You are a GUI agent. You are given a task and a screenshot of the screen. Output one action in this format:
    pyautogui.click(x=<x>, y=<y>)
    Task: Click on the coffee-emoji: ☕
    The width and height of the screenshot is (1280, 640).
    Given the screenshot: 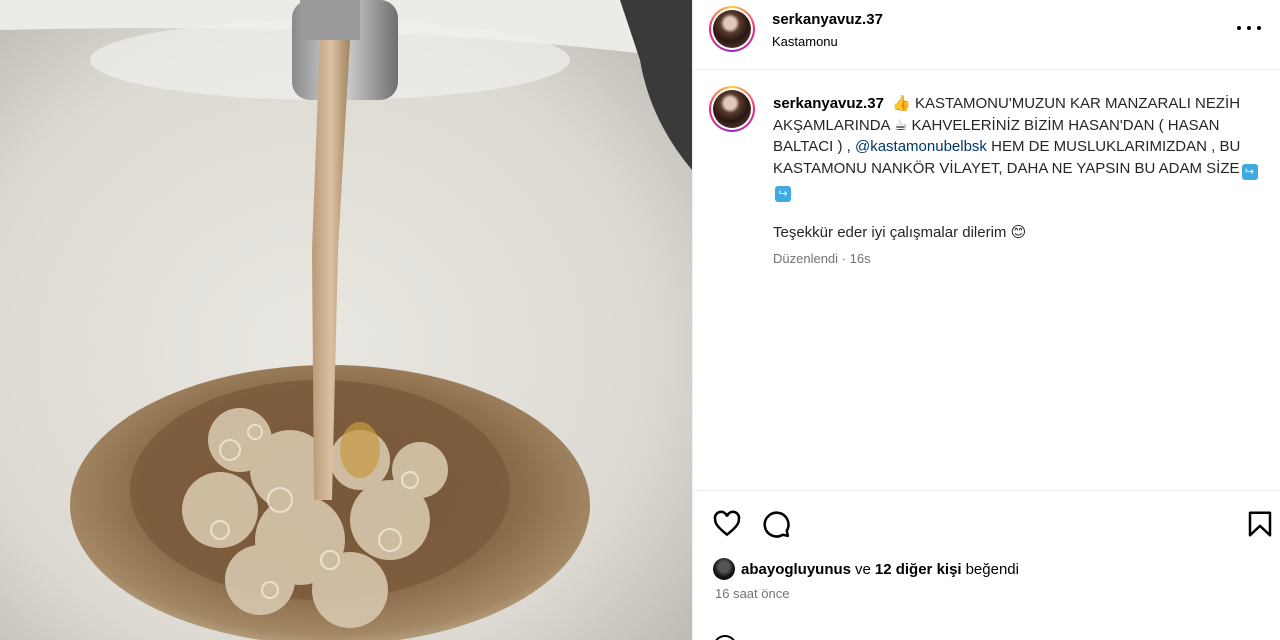 What is the action you would take?
    pyautogui.click(x=900, y=125)
    